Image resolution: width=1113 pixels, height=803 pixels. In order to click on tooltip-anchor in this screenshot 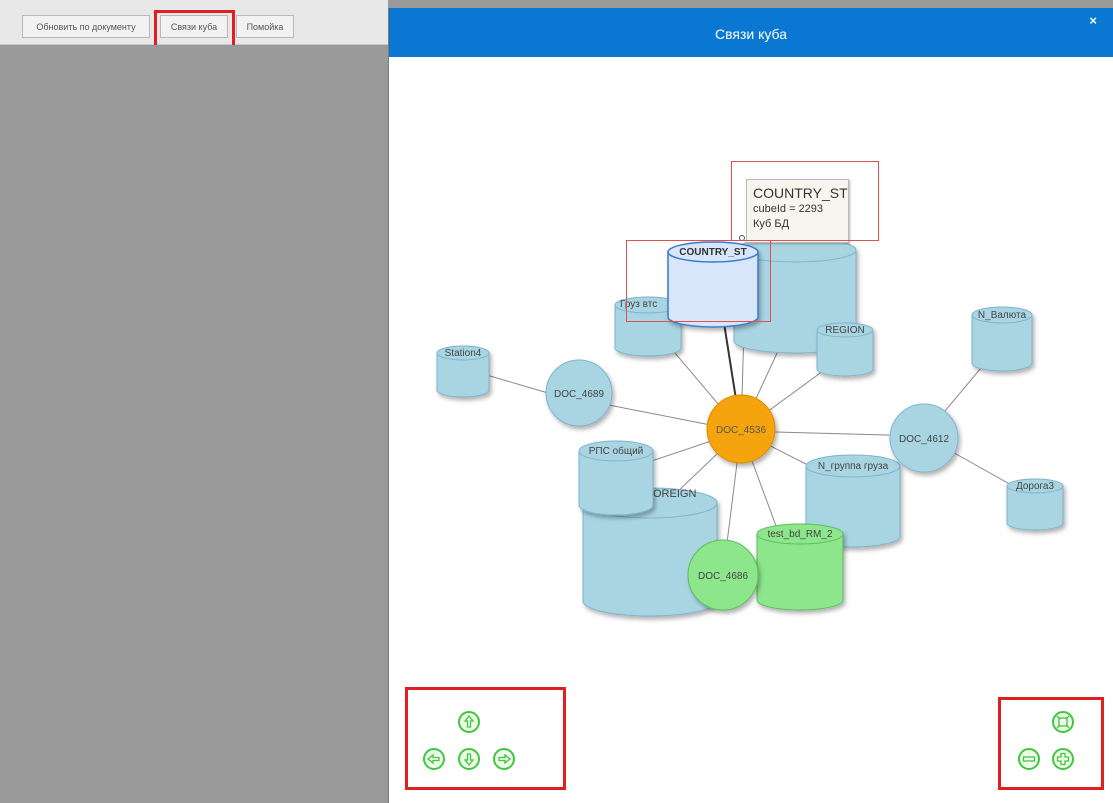, I will do `click(742, 238)`.